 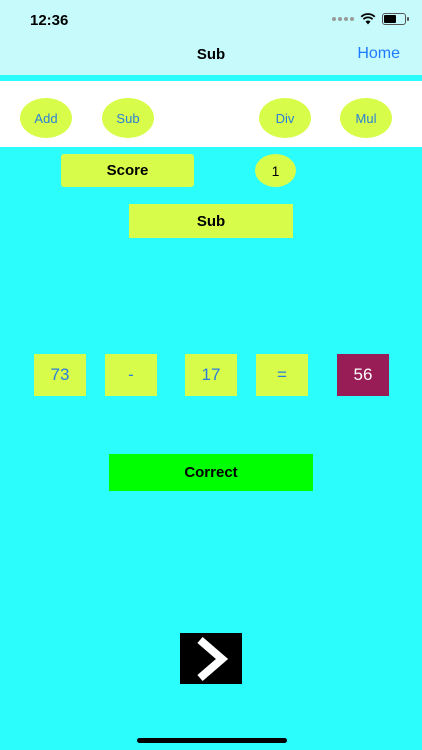 I want to click on home-indicator, so click(x=212, y=740).